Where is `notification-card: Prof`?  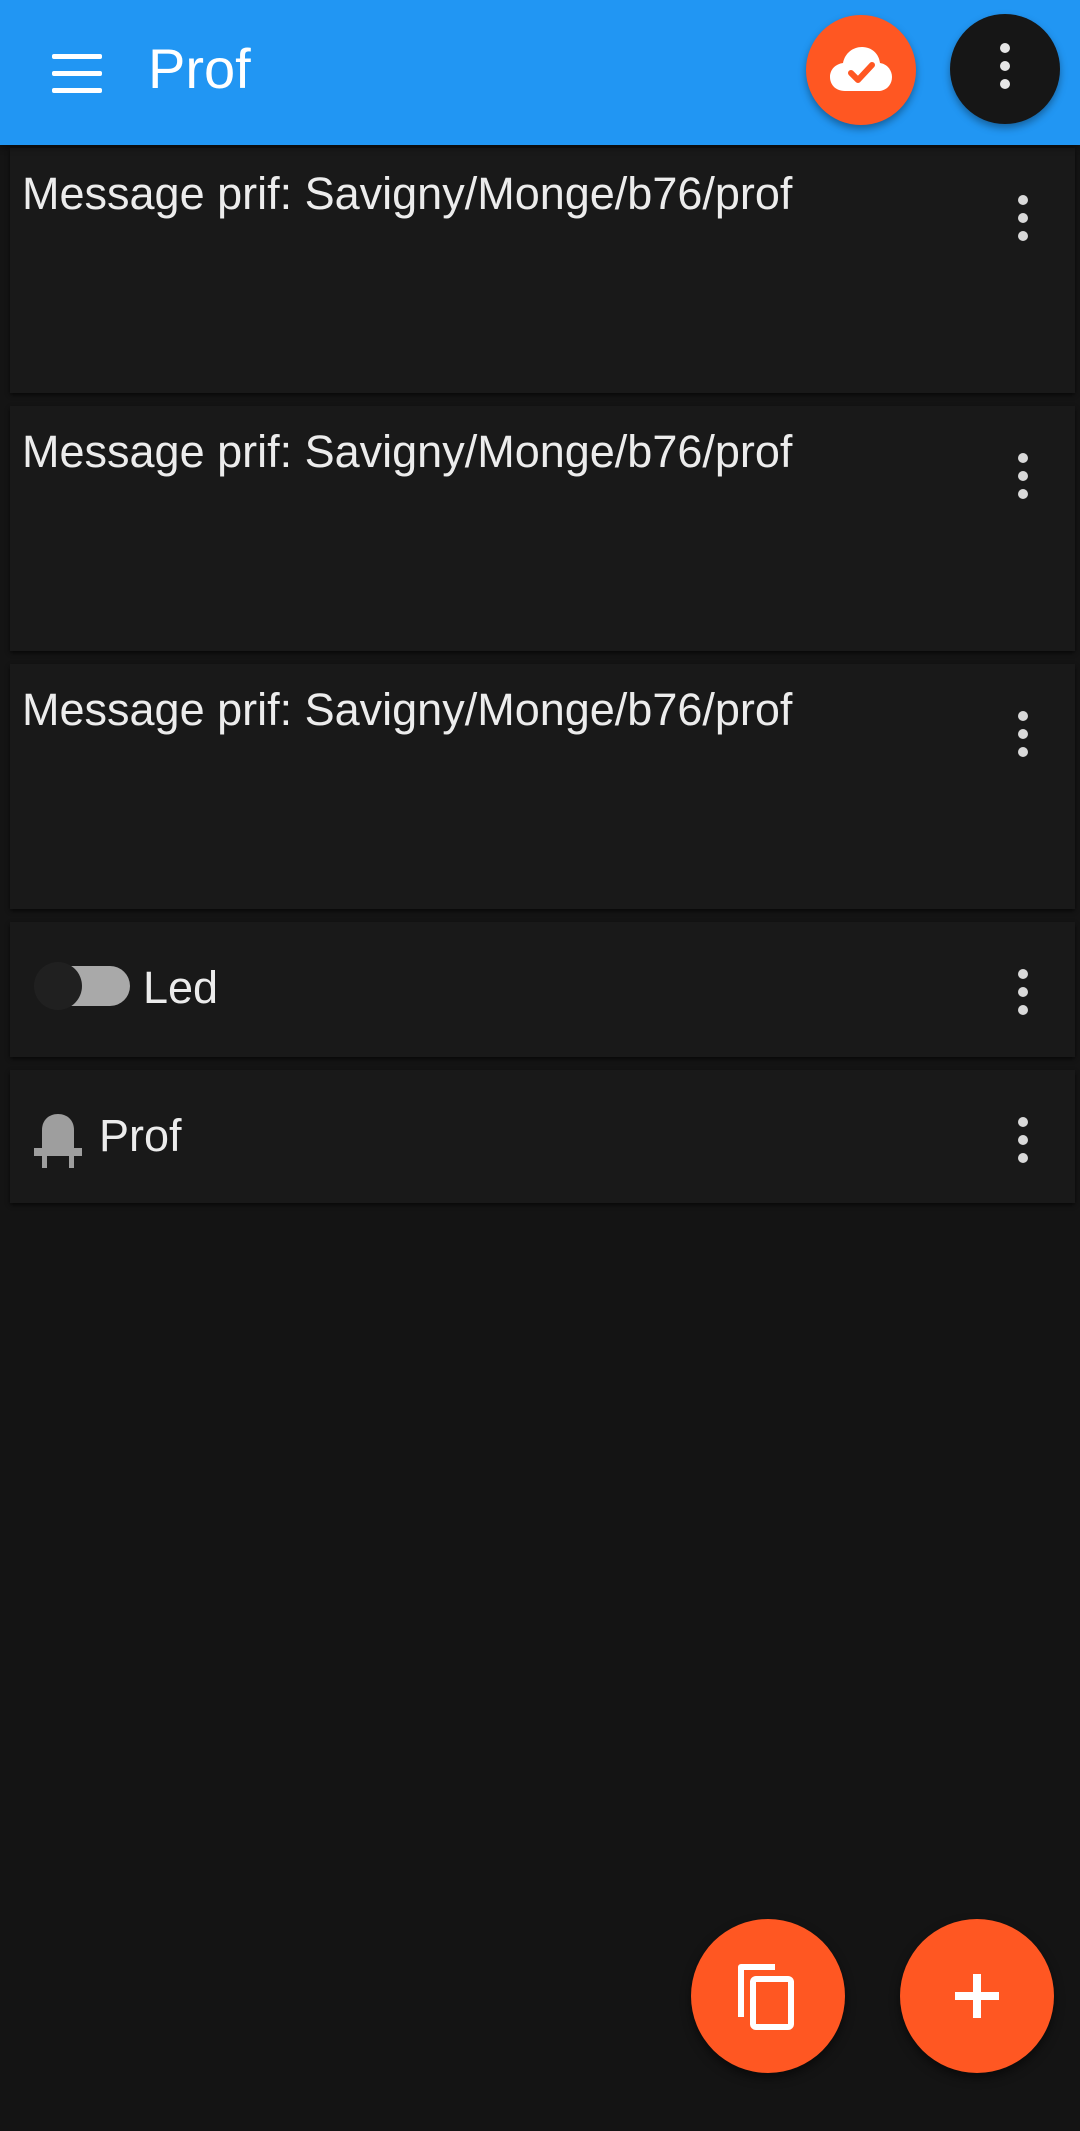
notification-card: Prof is located at coordinates (542, 1136).